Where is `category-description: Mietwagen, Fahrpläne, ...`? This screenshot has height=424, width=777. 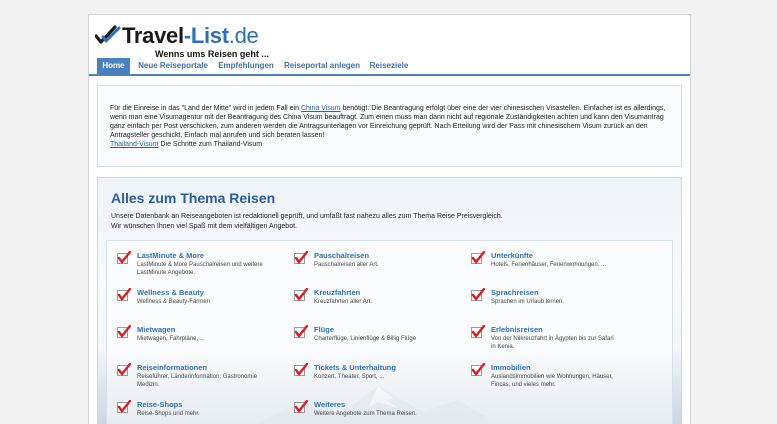
category-description: Mietwagen, Fahrpläne, ... is located at coordinates (171, 339).